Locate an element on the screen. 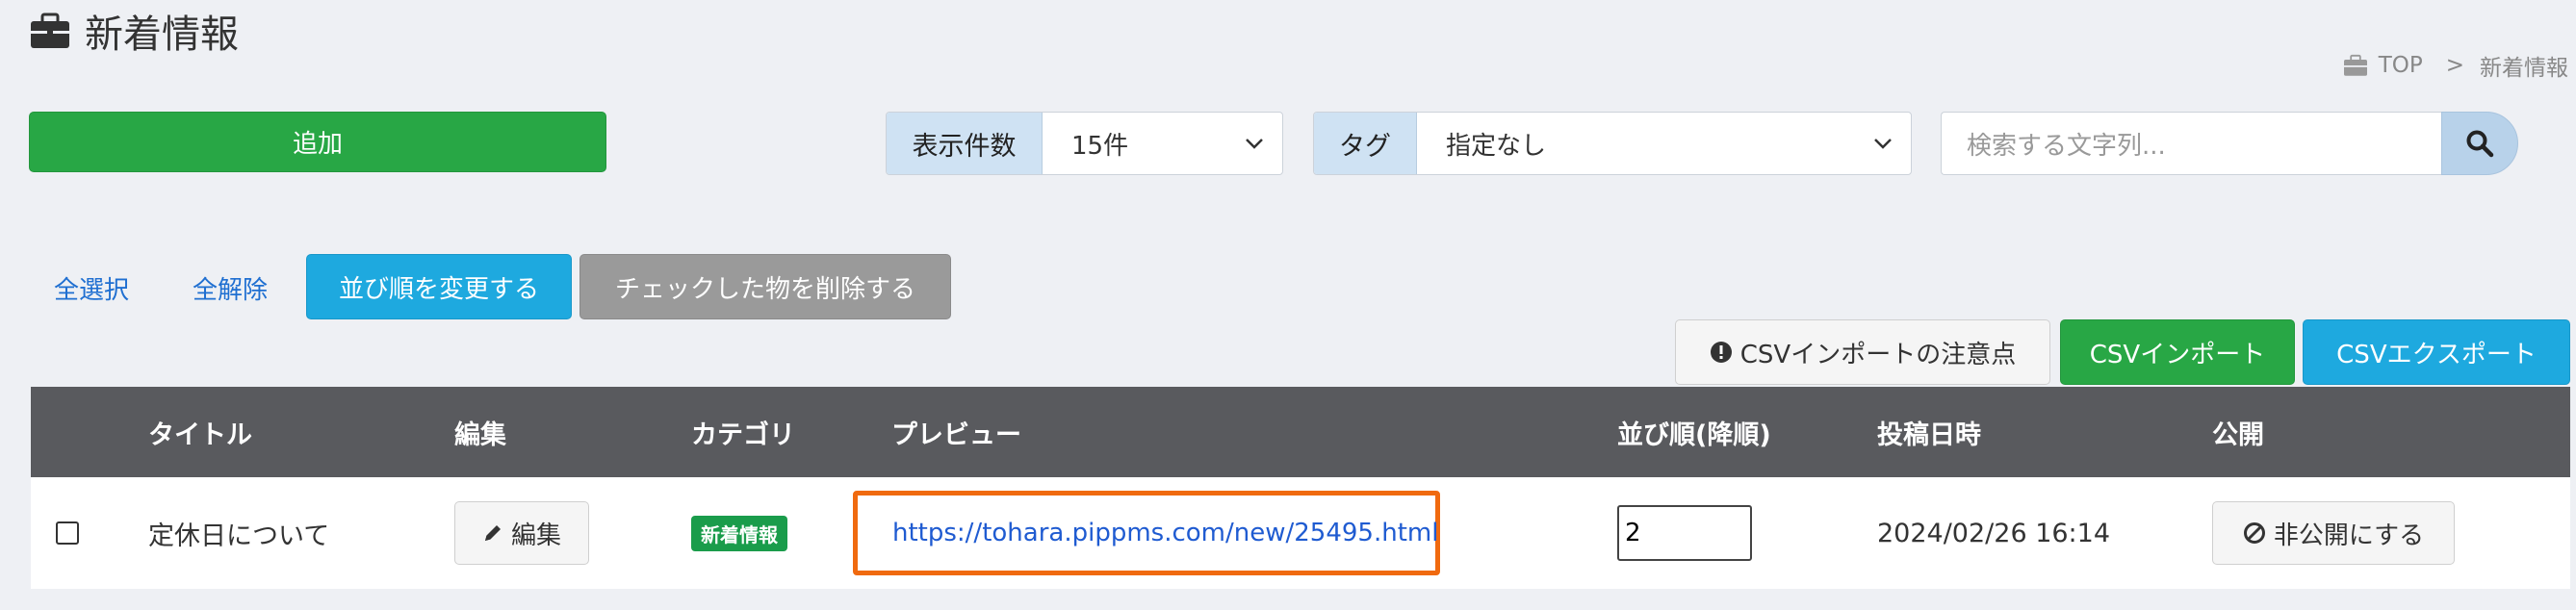 Image resolution: width=2576 pixels, height=610 pixels. preview-highlight: https://tohara.pippms.com/new/25495.html is located at coordinates (1147, 533).